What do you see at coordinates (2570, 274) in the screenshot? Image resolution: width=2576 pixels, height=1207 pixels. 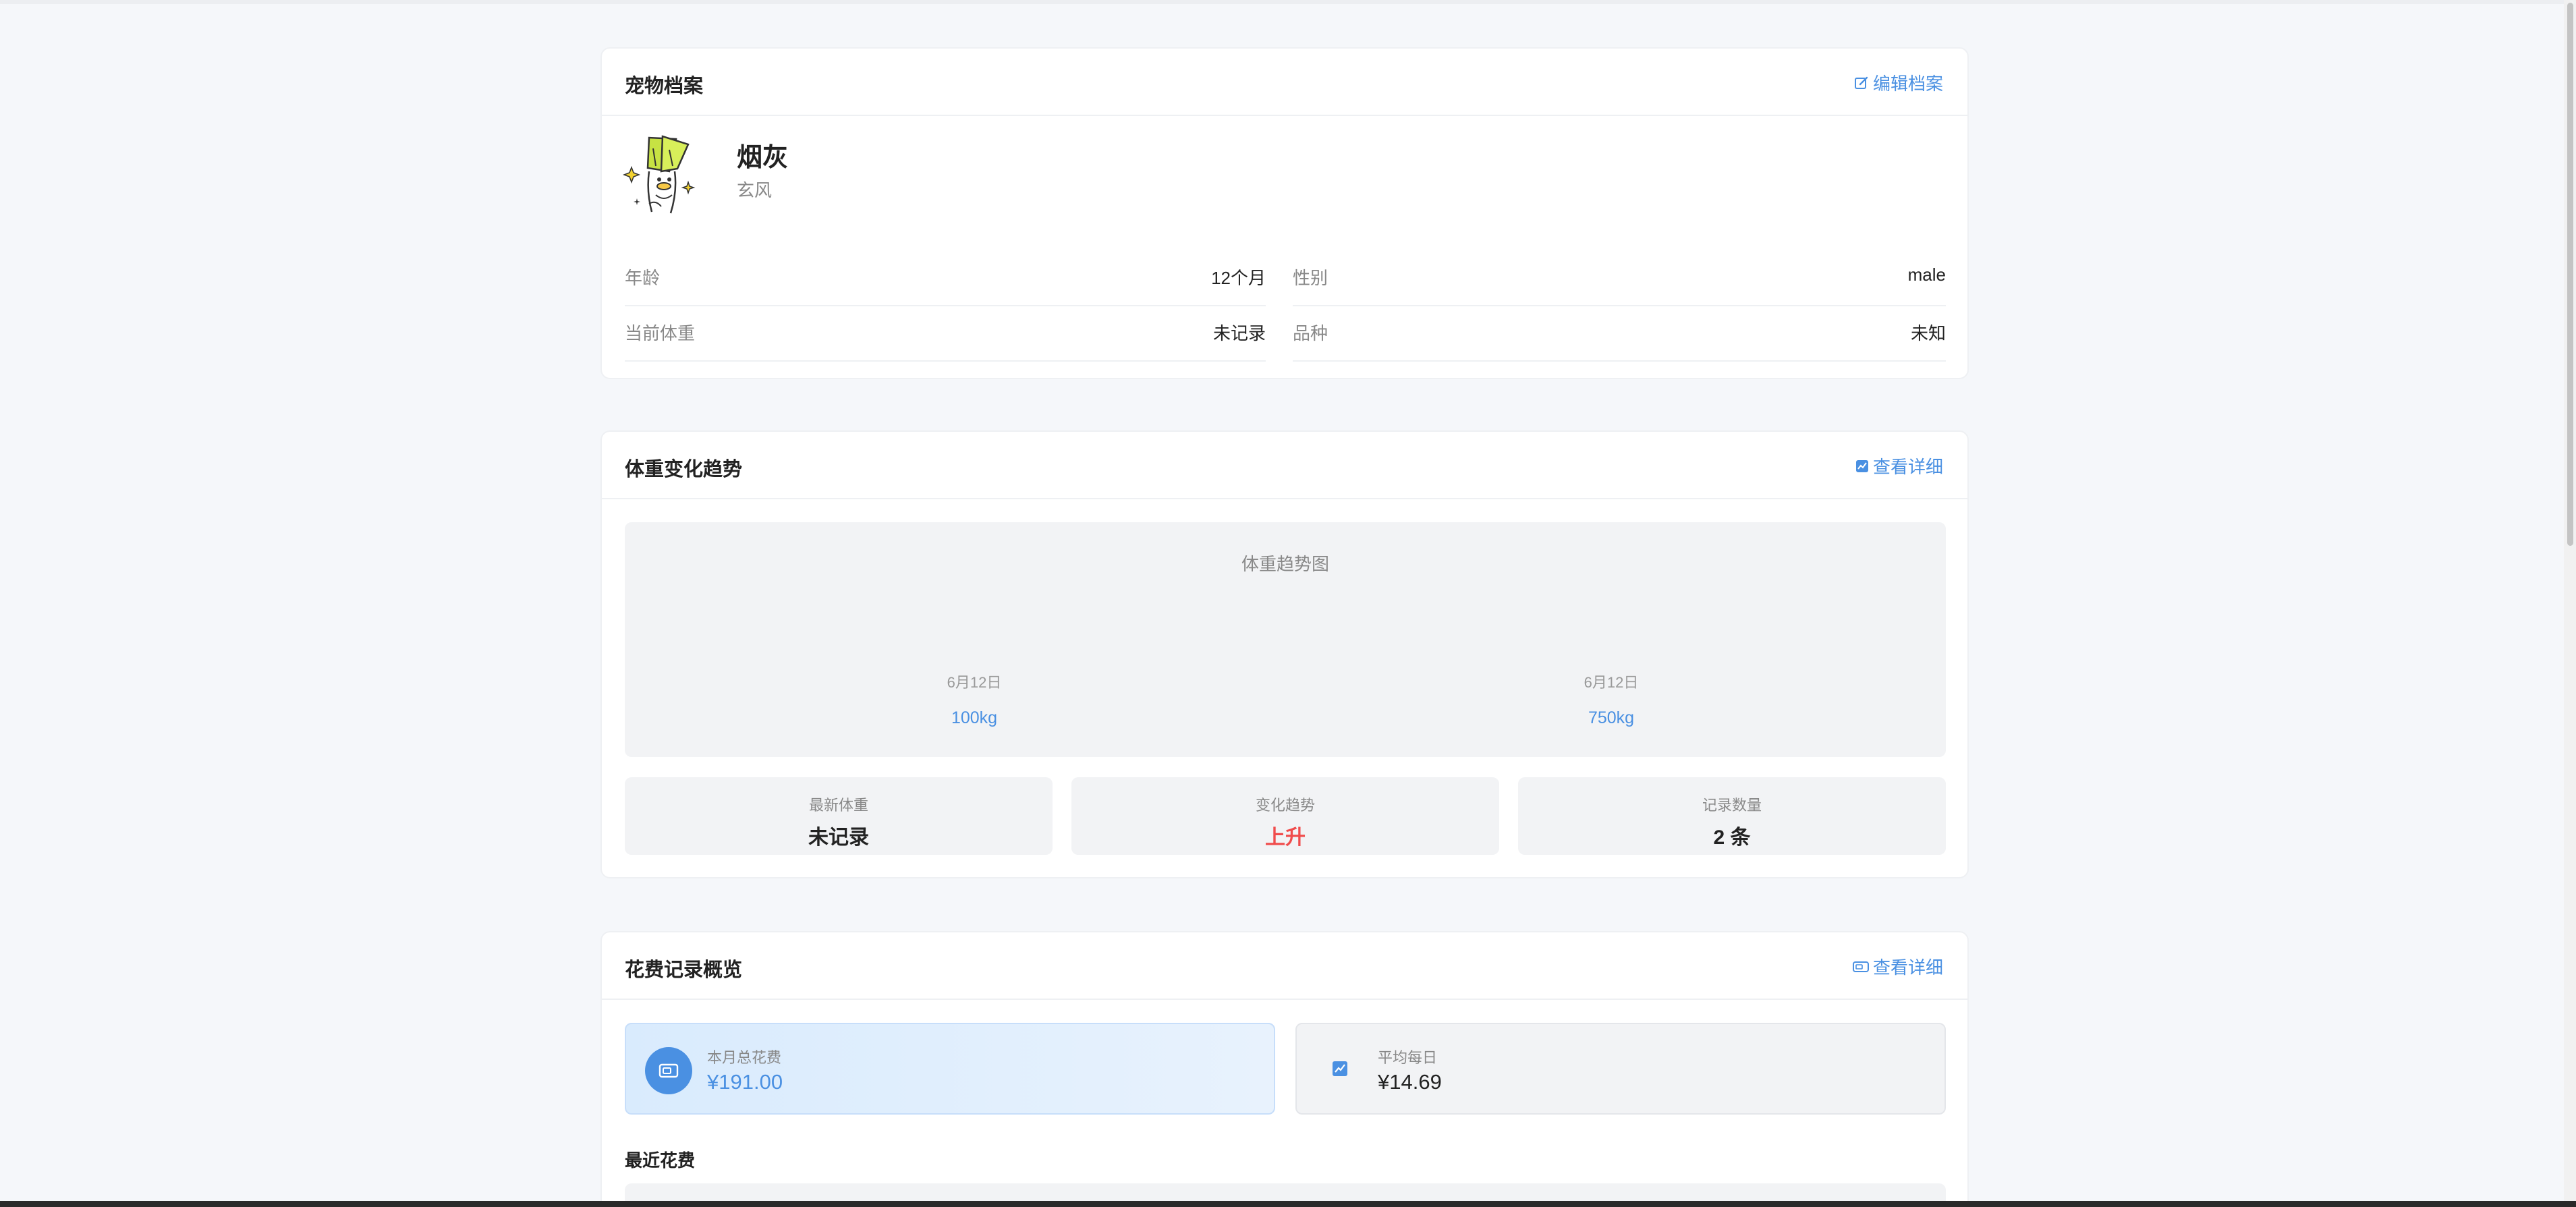 I see `scrollbar-thumb` at bounding box center [2570, 274].